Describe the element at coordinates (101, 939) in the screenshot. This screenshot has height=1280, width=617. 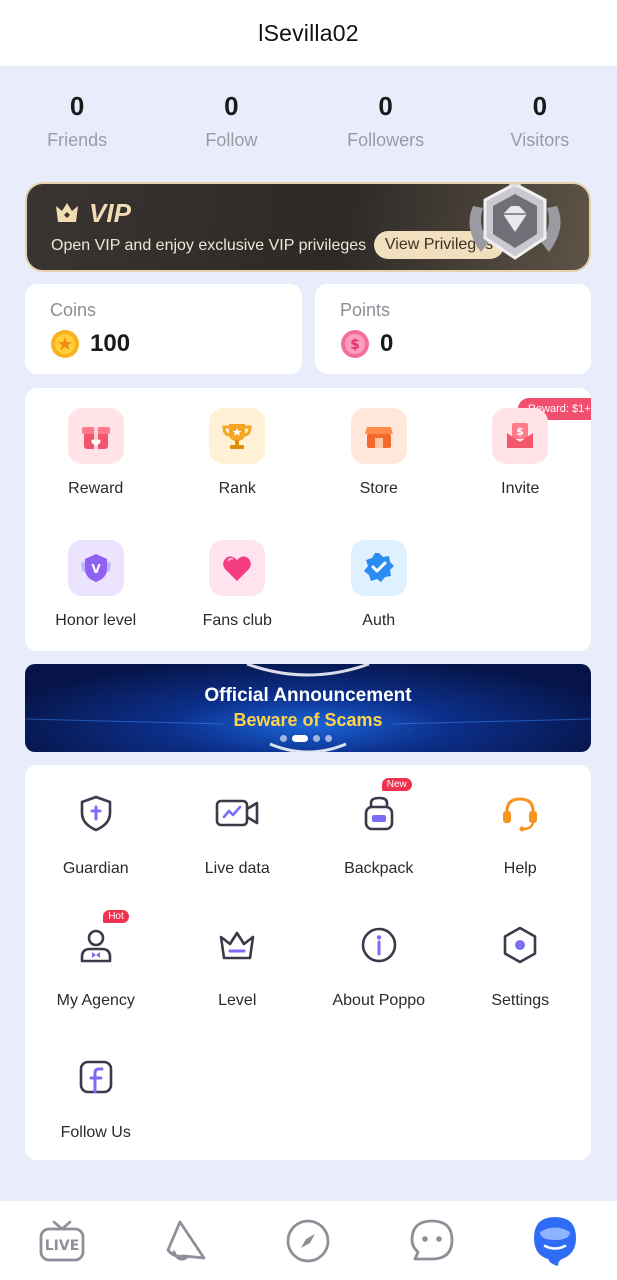
I see `agency-icon: Hot` at that location.